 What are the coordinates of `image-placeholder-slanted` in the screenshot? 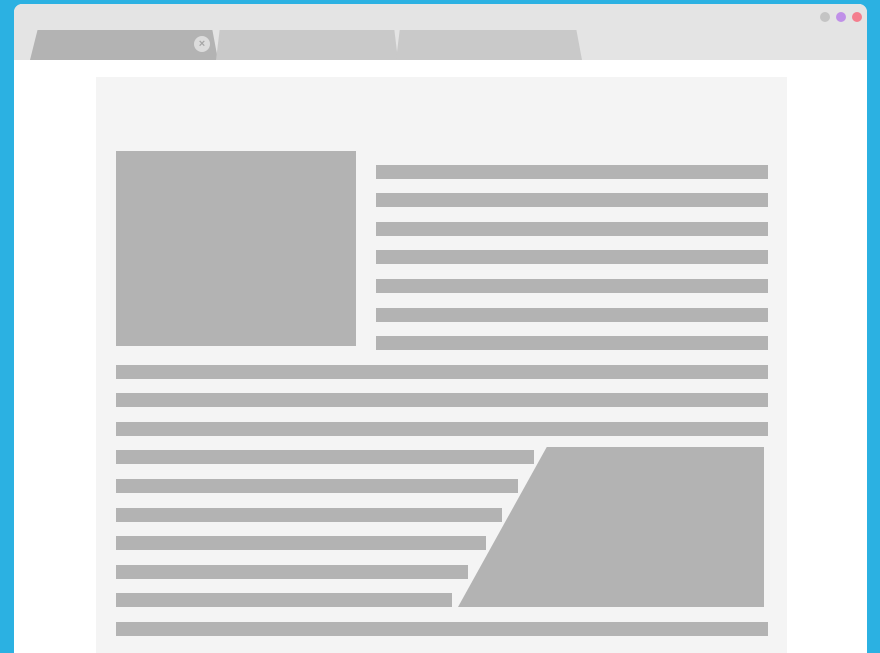 It's located at (611, 527).